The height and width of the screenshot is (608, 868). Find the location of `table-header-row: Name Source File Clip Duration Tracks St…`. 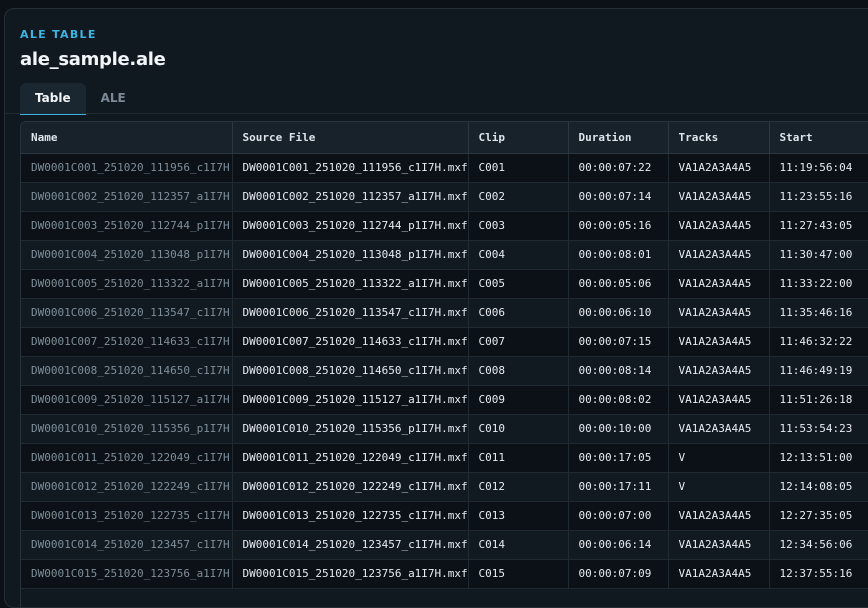

table-header-row: Name Source File Clip Duration Tracks St… is located at coordinates (444, 138).